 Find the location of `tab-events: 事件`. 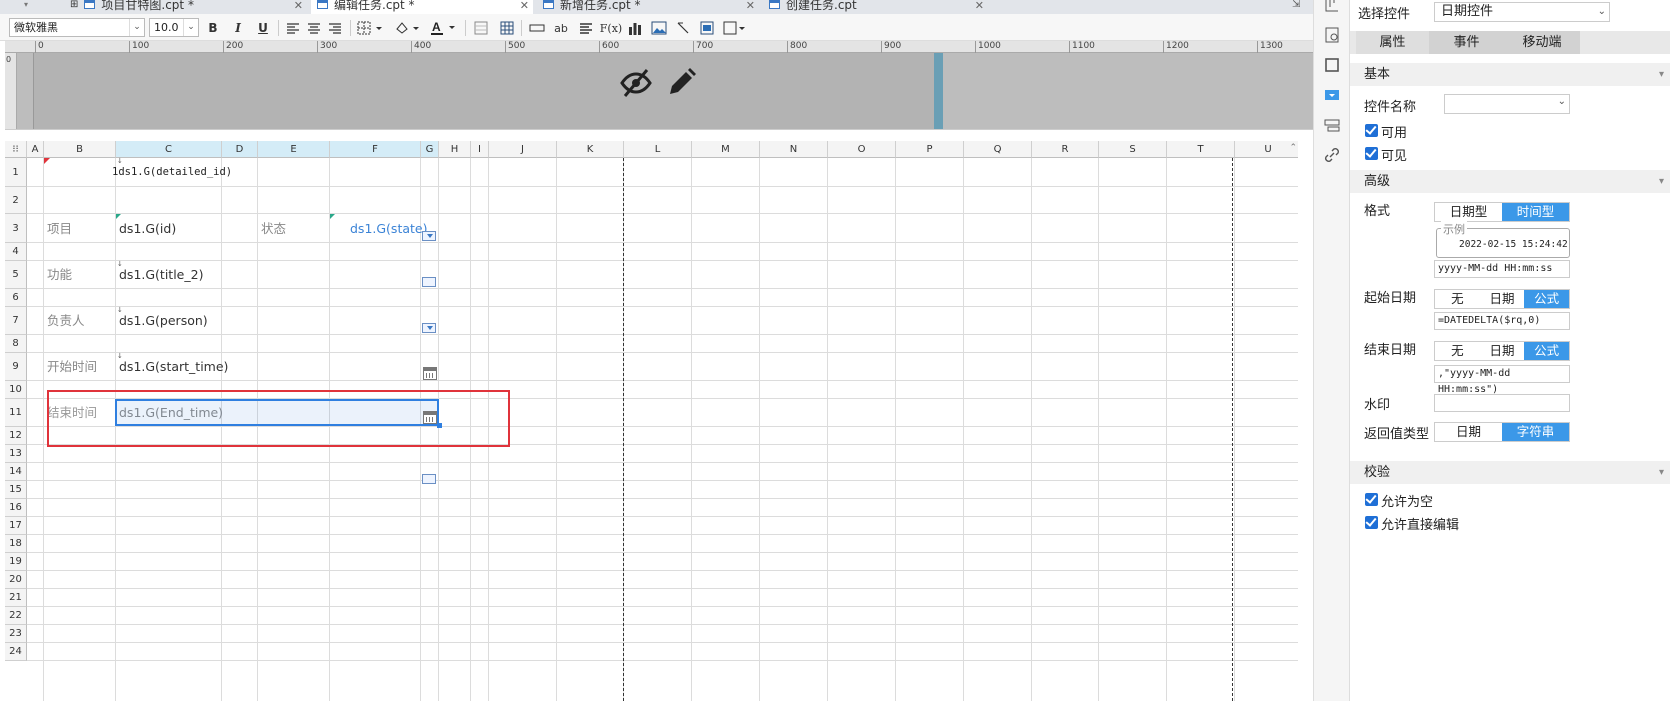

tab-events: 事件 is located at coordinates (1466, 42).